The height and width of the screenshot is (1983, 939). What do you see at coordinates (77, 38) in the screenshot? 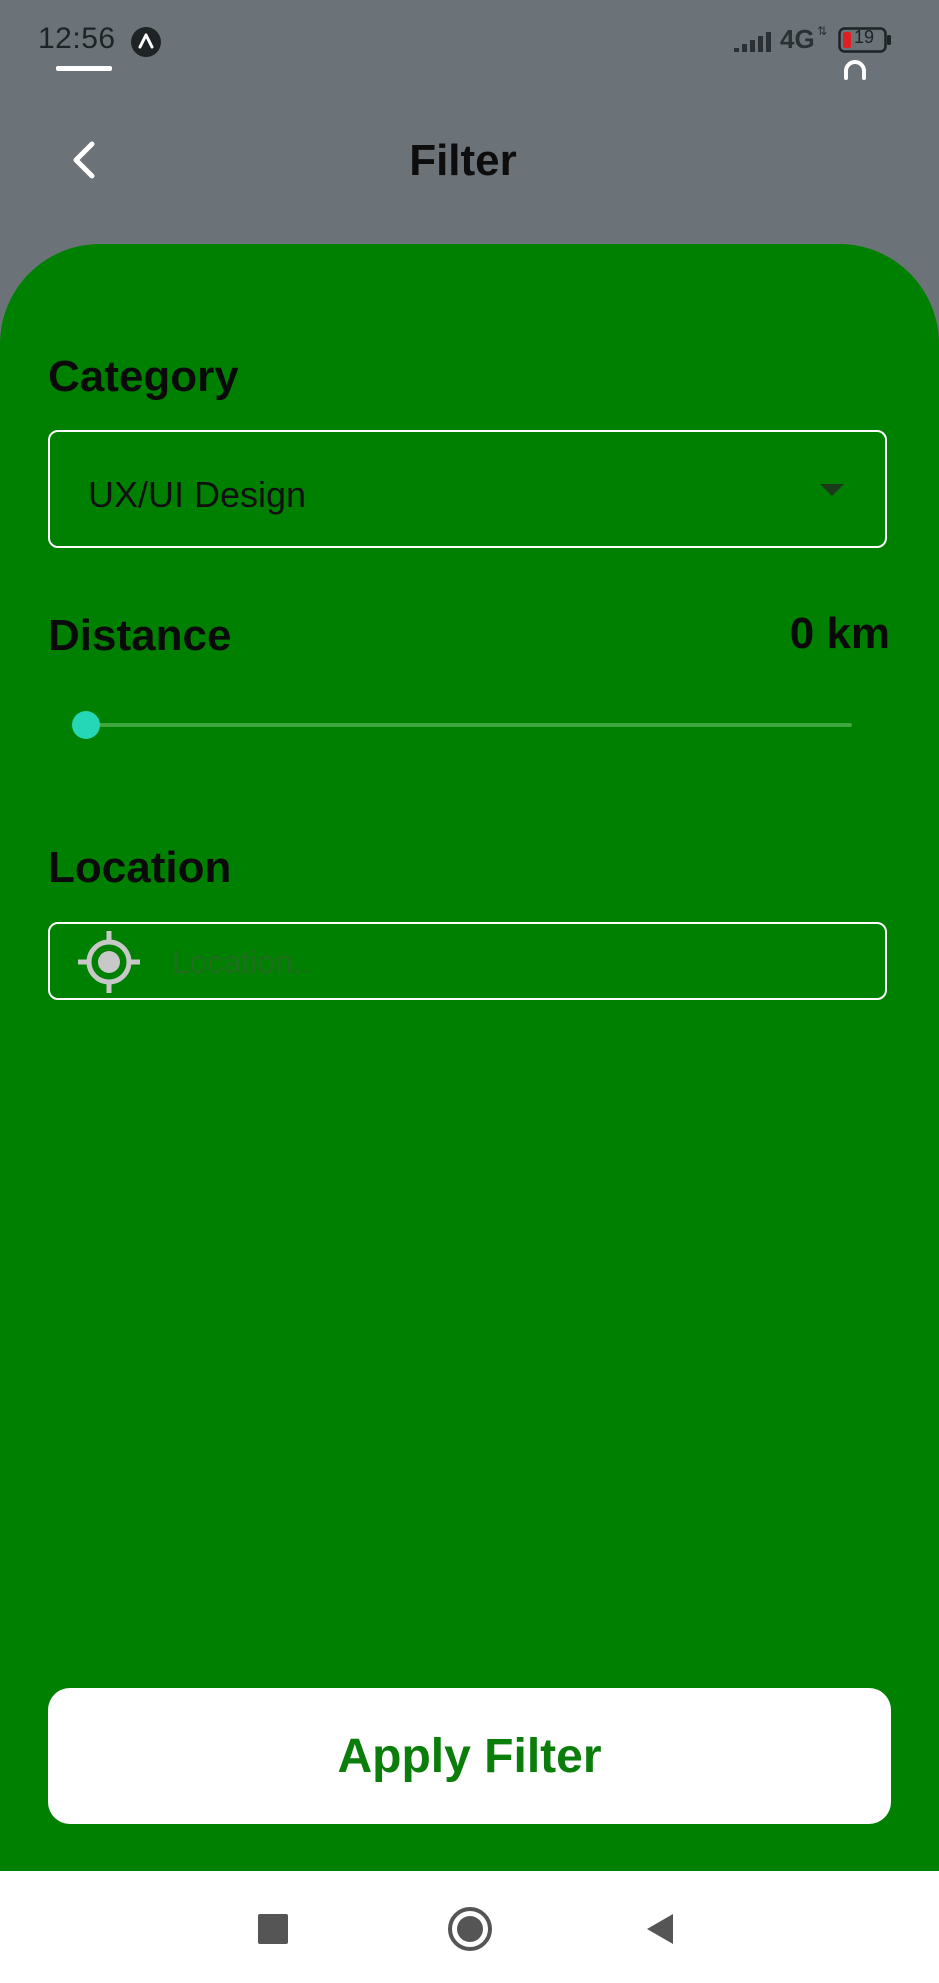
I see `status-time: 12:56` at bounding box center [77, 38].